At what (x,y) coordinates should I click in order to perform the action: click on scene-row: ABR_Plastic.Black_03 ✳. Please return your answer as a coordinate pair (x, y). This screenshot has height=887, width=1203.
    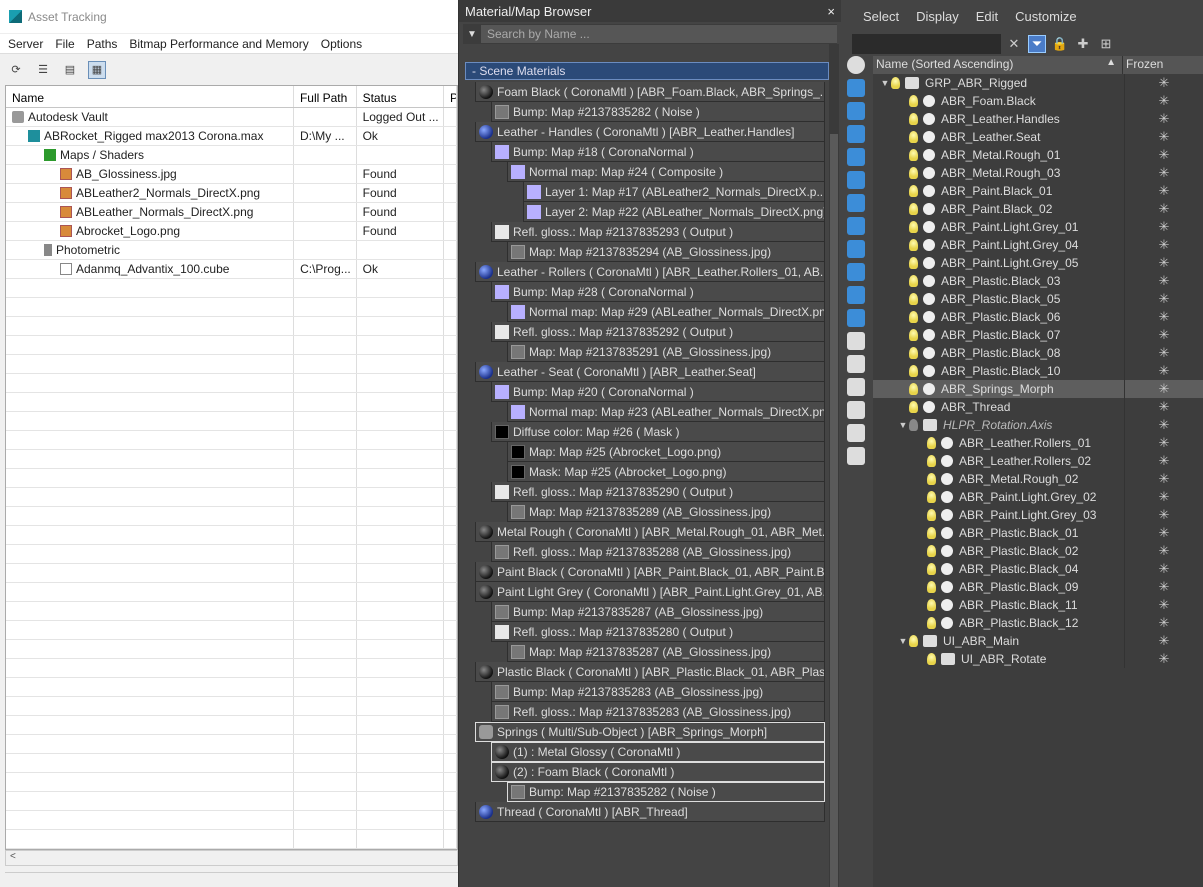
    Looking at the image, I should click on (1038, 281).